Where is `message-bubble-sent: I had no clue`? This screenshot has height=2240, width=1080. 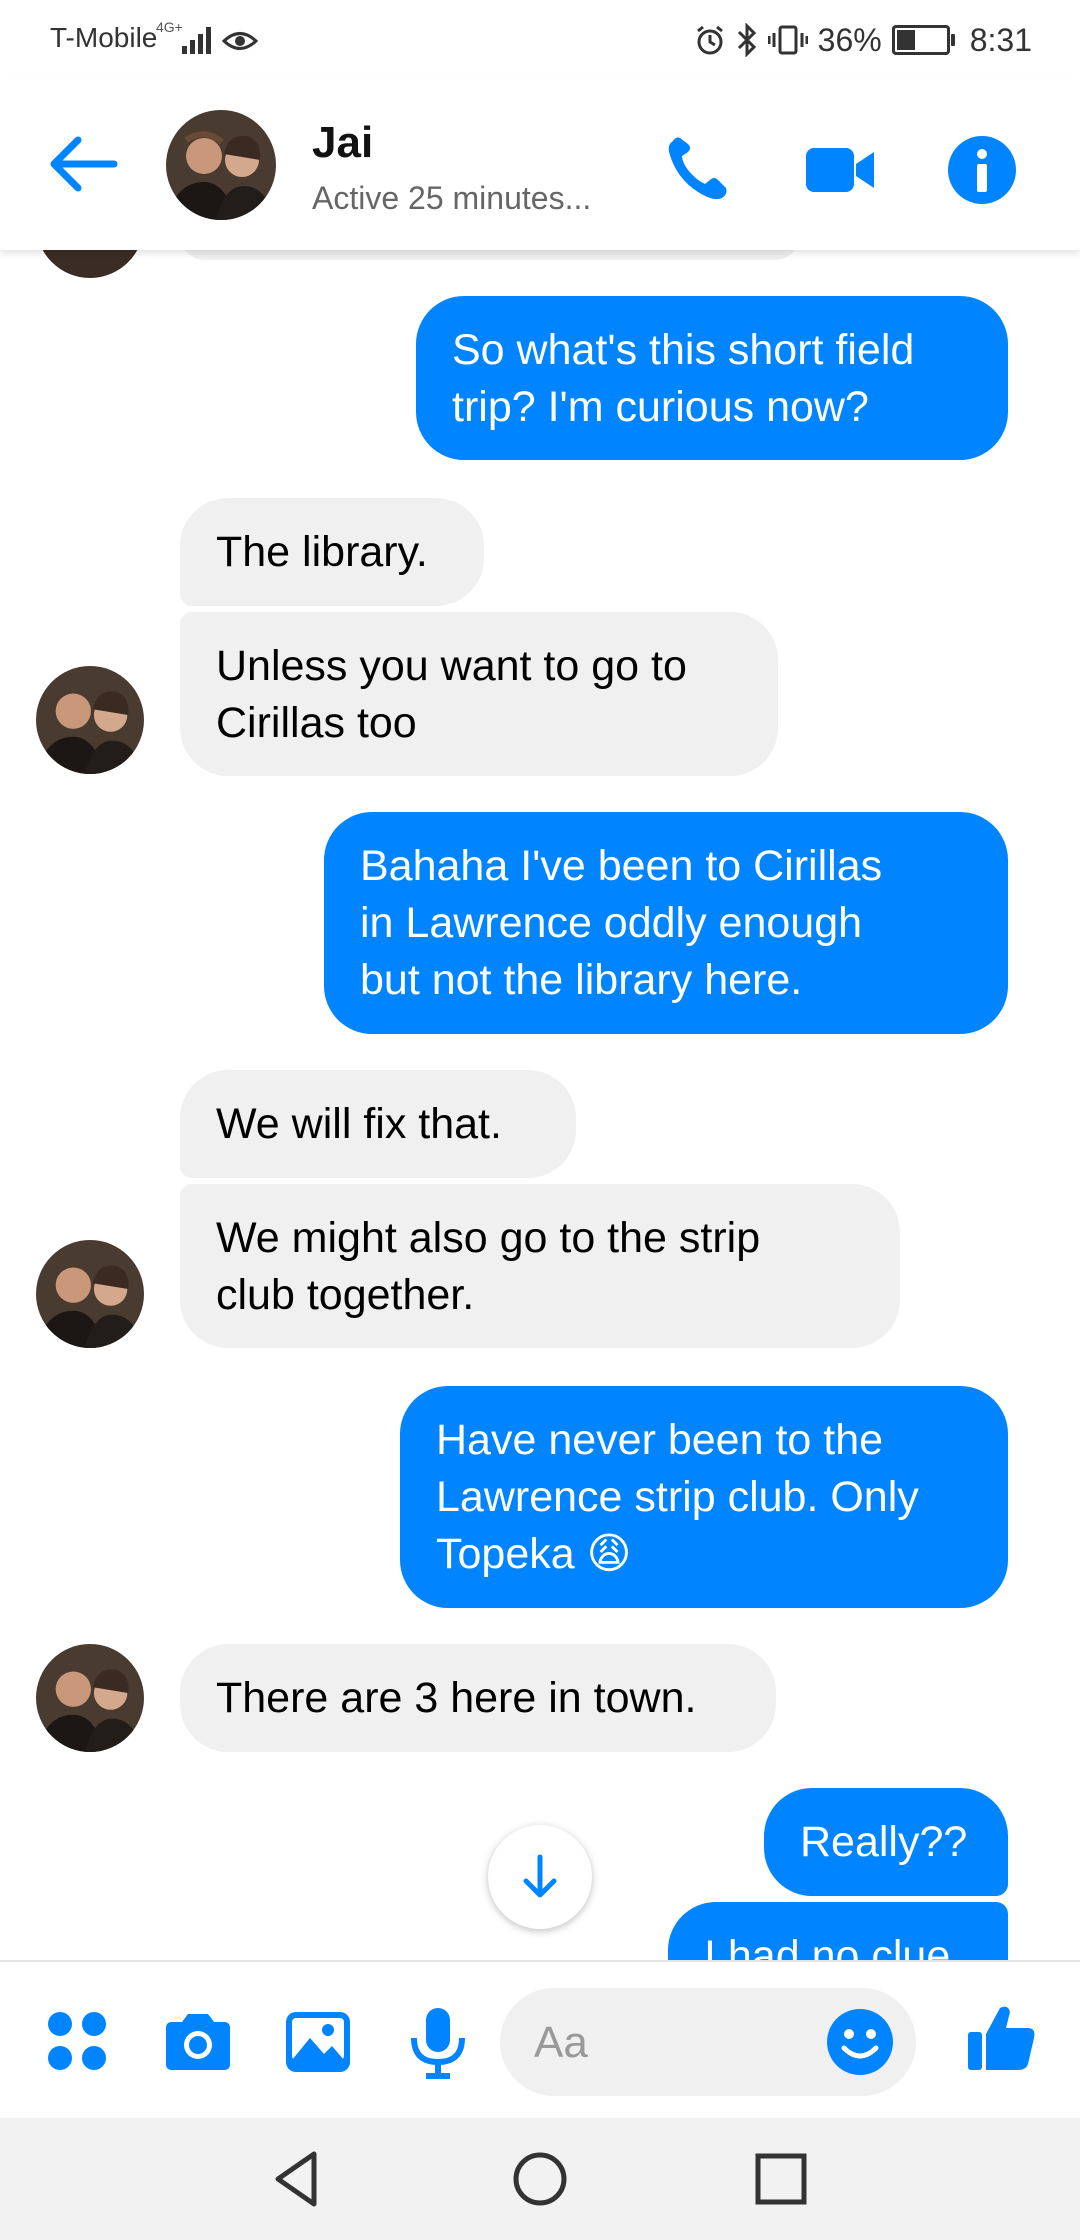 message-bubble-sent: I had no clue is located at coordinates (838, 1931).